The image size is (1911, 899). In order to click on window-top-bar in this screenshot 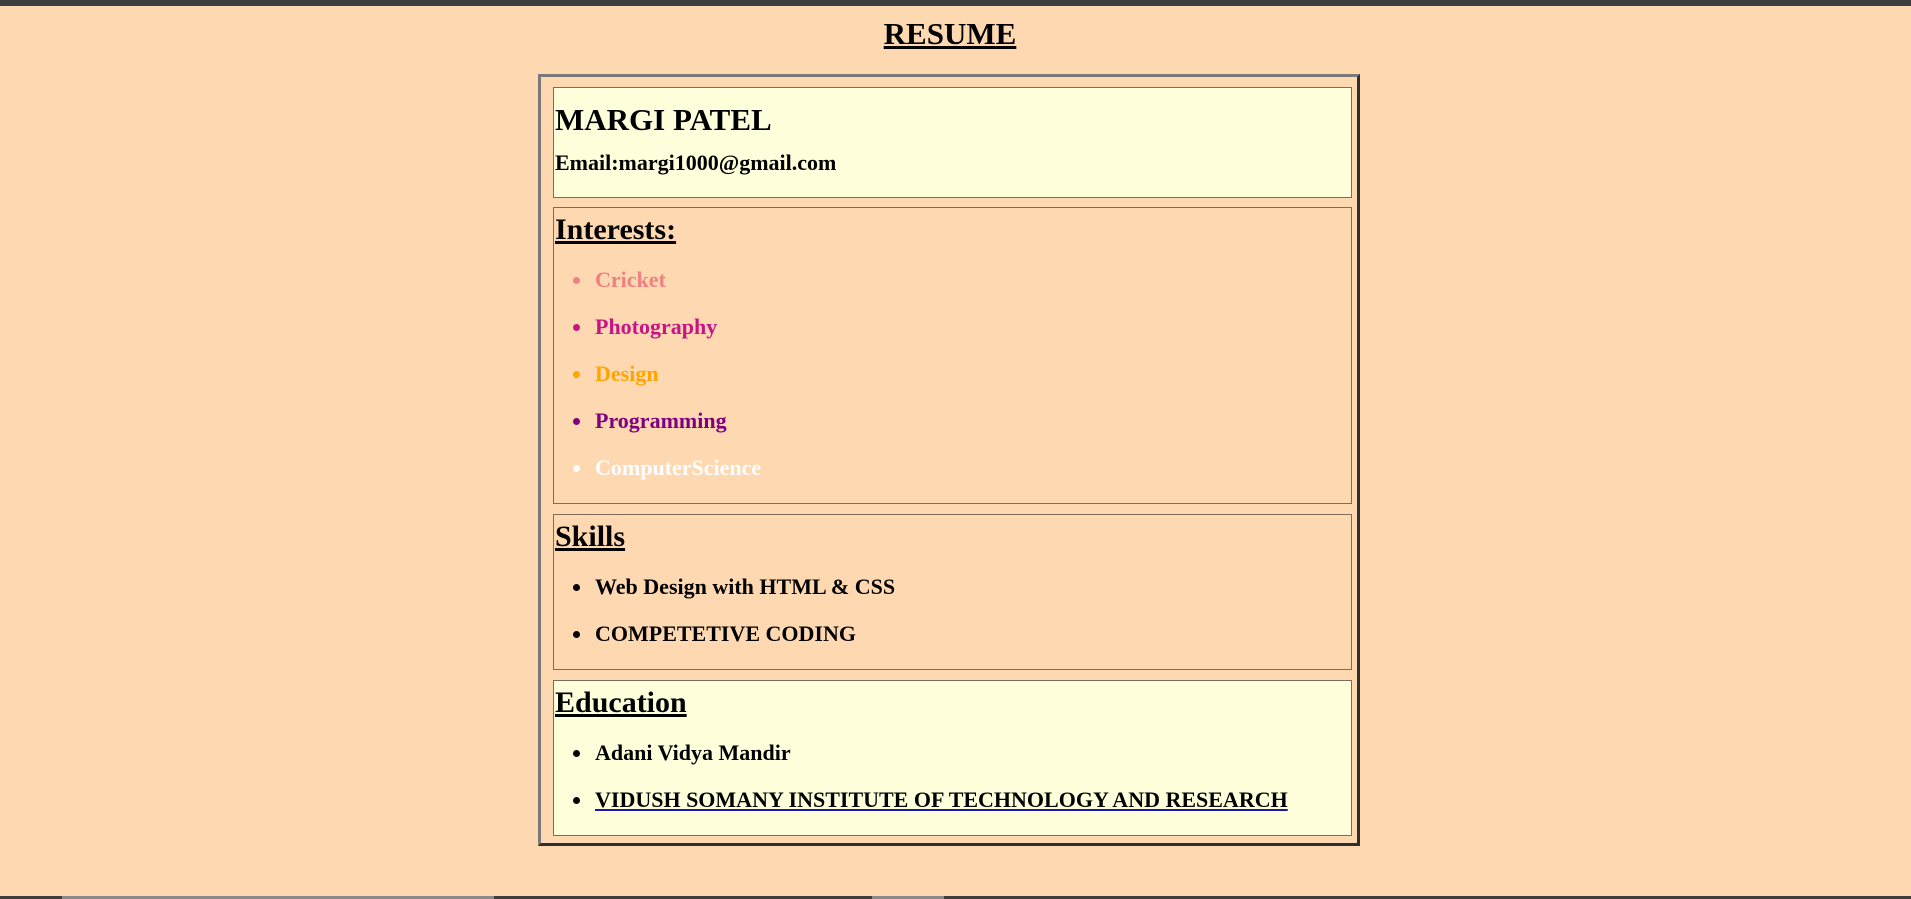, I will do `click(955, 3)`.